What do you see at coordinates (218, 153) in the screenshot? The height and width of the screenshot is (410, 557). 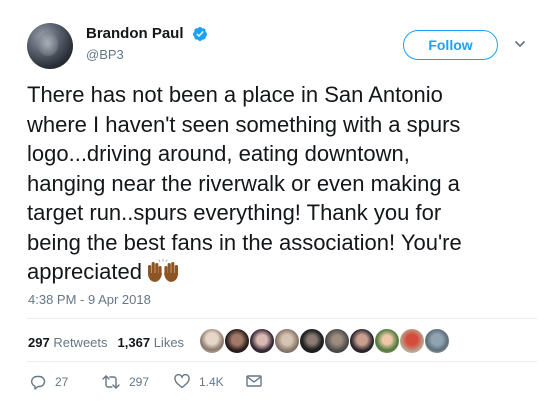 I see `tweet-line: logo...driving around, eating downtown,` at bounding box center [218, 153].